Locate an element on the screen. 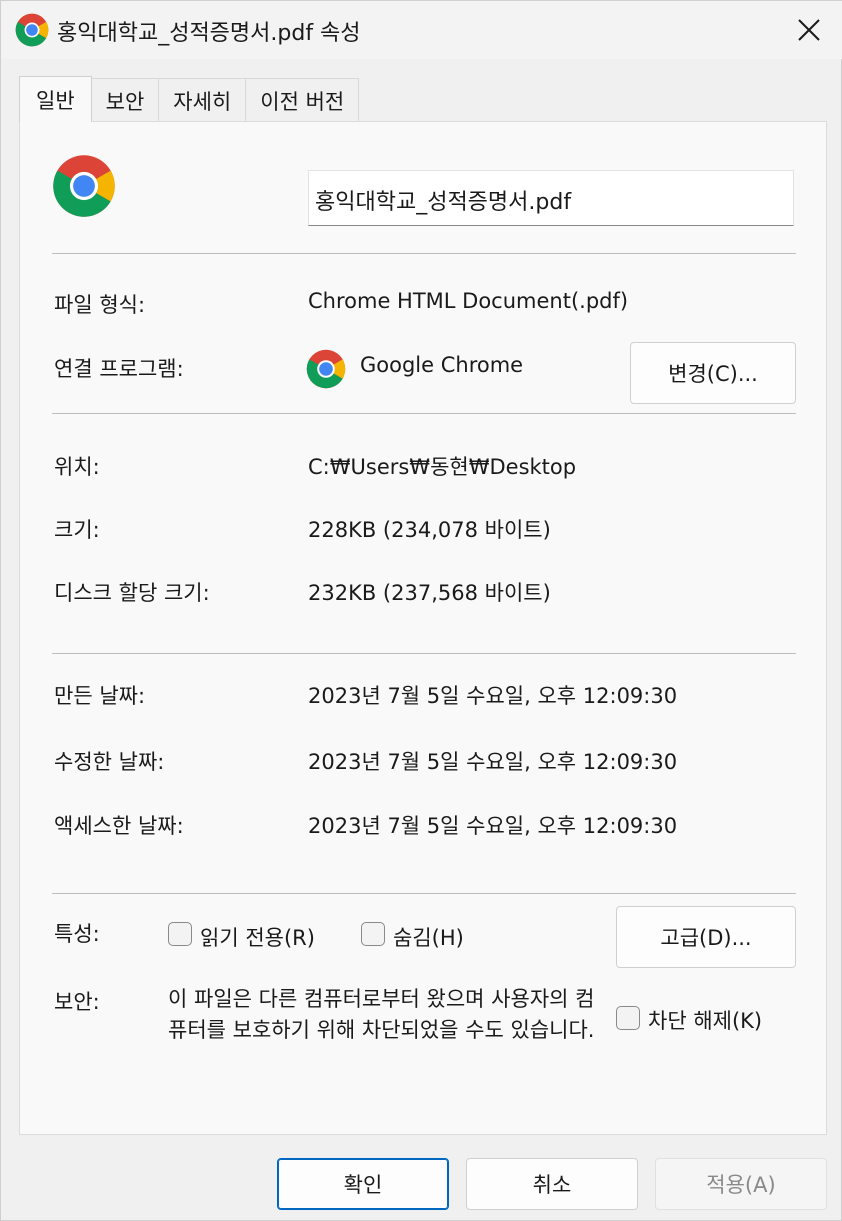 This screenshot has height=1221, width=842. size-label: 크기: is located at coordinates (77, 530).